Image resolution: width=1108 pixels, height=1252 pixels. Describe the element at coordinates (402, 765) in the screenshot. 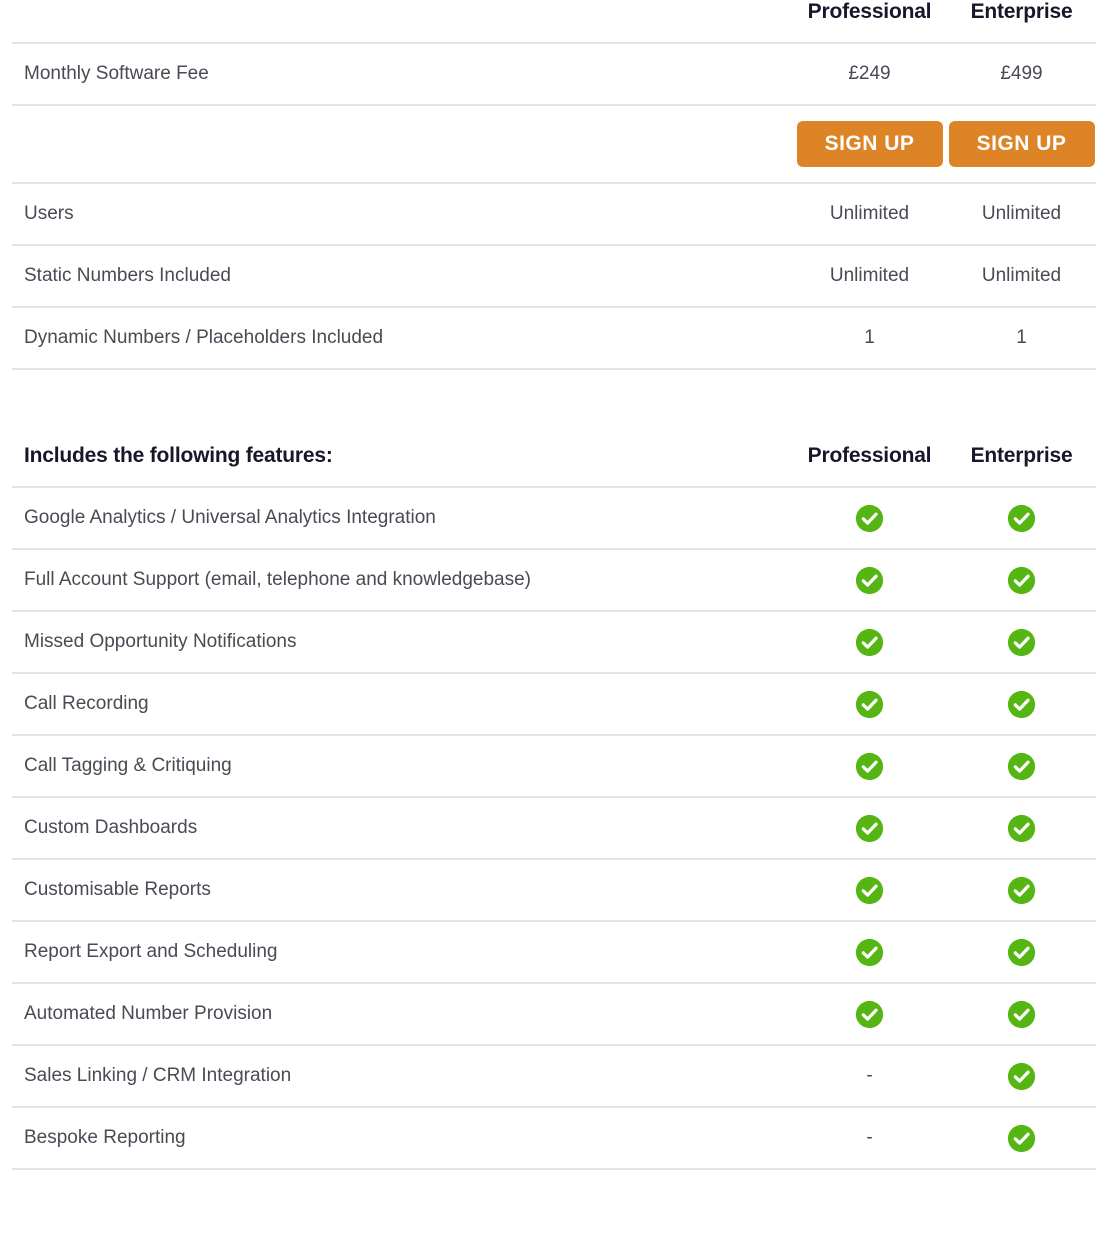

I see `feature-label: Call Tagging & Critiquing` at that location.